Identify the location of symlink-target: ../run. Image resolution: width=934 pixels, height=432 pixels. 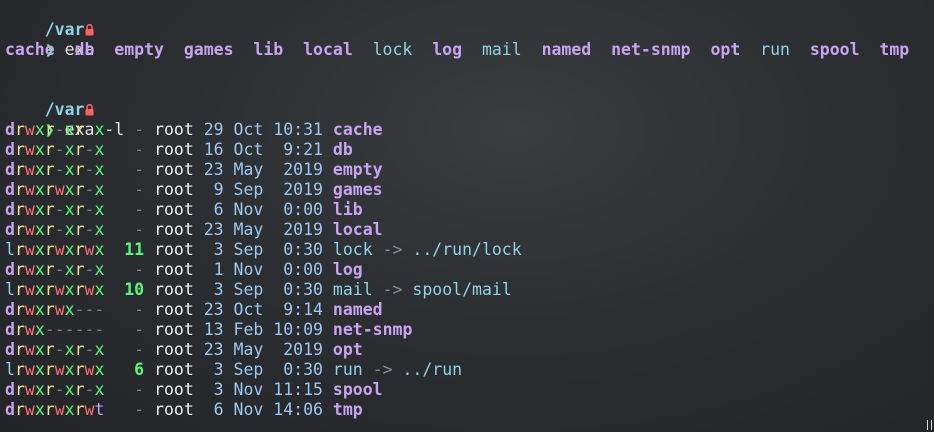
(432, 369).